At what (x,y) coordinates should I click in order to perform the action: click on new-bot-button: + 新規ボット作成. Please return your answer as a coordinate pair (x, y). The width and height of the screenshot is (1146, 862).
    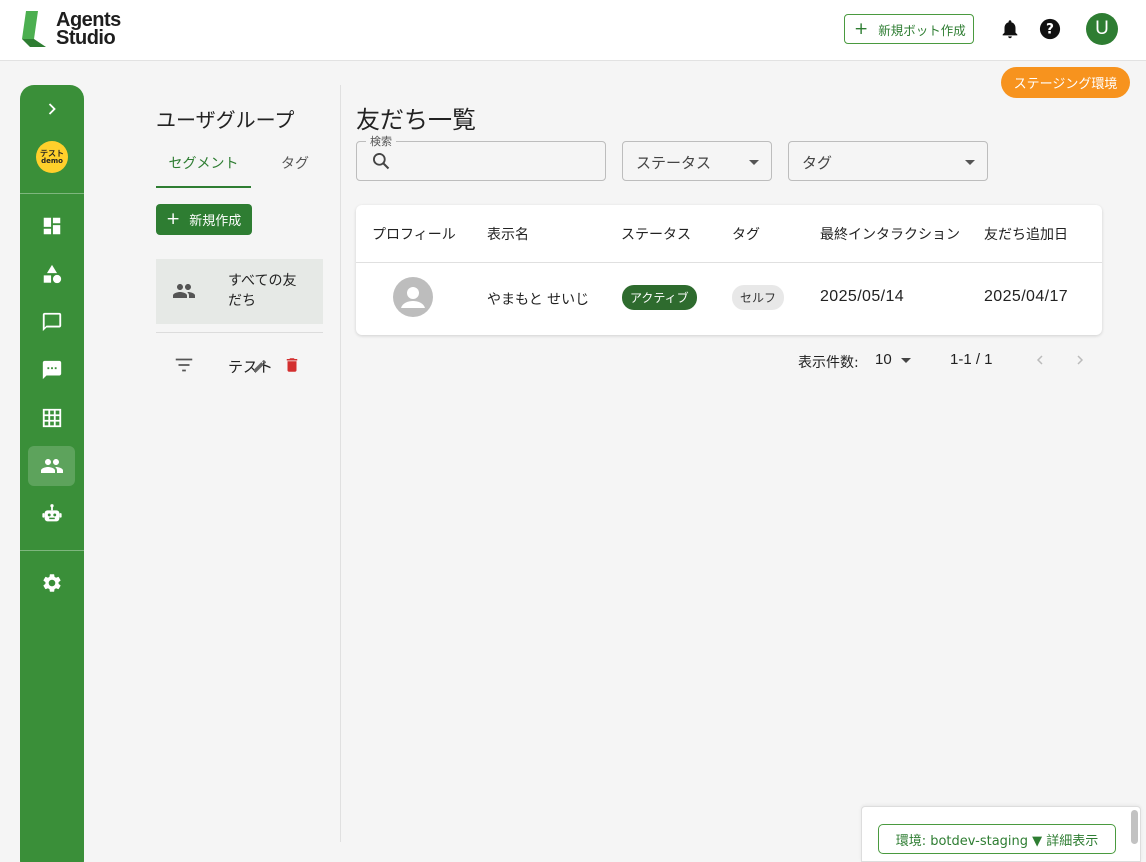
    Looking at the image, I should click on (909, 29).